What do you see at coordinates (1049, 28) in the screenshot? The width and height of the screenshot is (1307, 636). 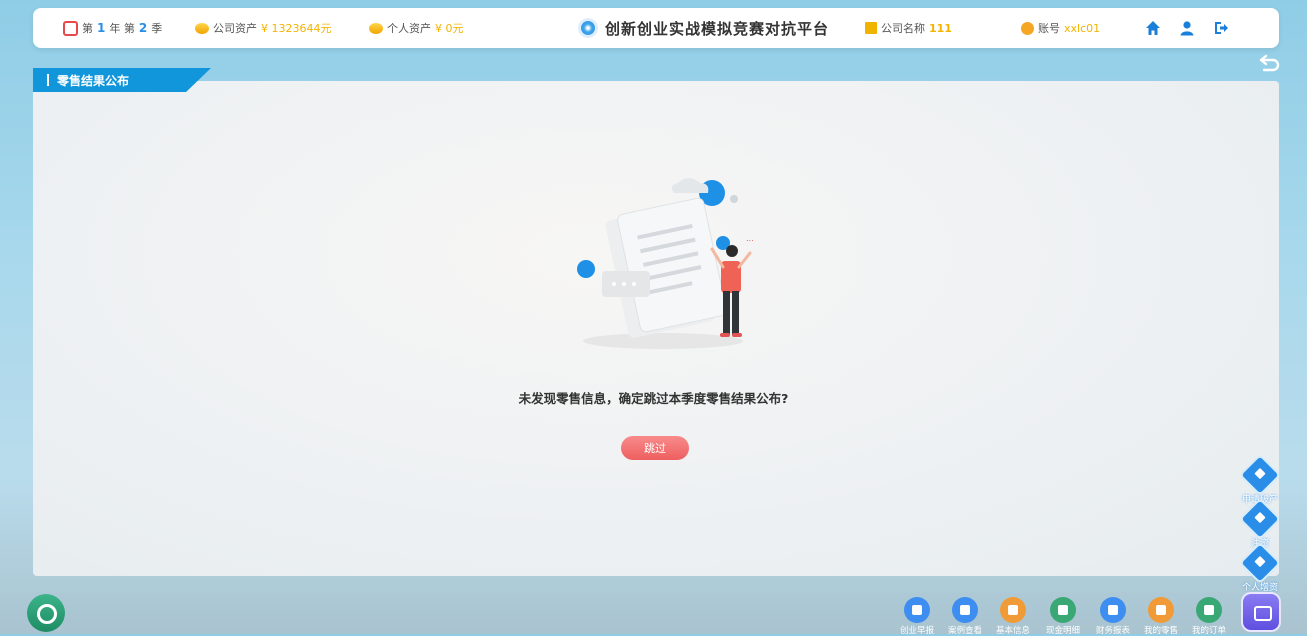 I see `account-label: 账号` at bounding box center [1049, 28].